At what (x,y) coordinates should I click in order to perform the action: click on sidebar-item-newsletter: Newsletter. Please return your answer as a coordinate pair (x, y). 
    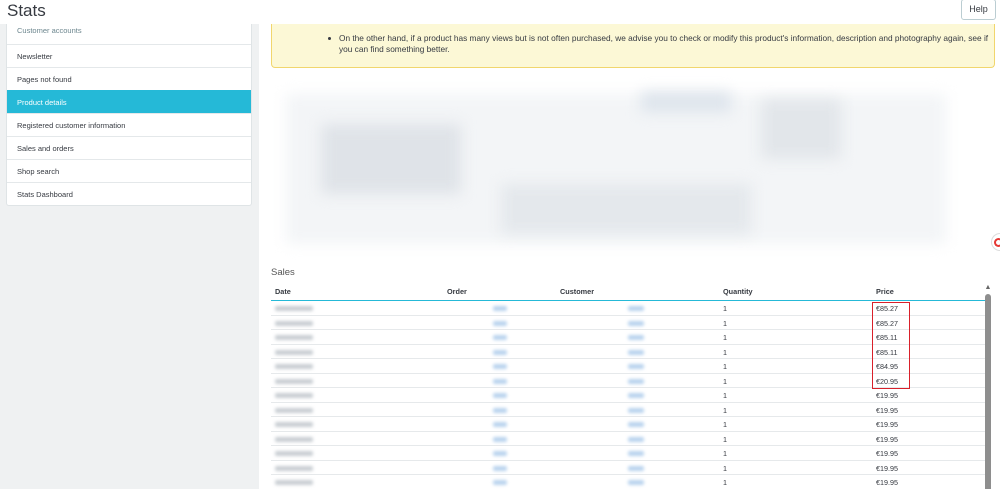
    Looking at the image, I should click on (129, 55).